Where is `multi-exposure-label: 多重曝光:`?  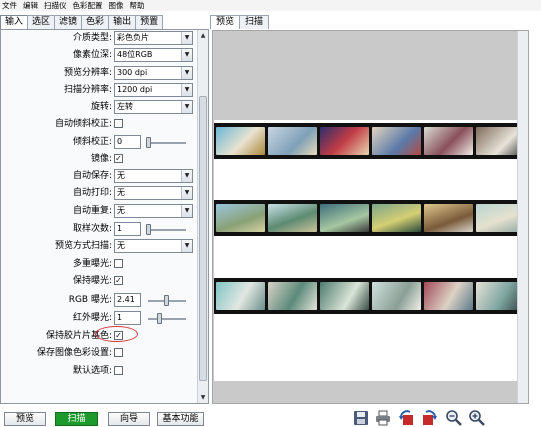 multi-exposure-label: 多重曝光: is located at coordinates (92, 264).